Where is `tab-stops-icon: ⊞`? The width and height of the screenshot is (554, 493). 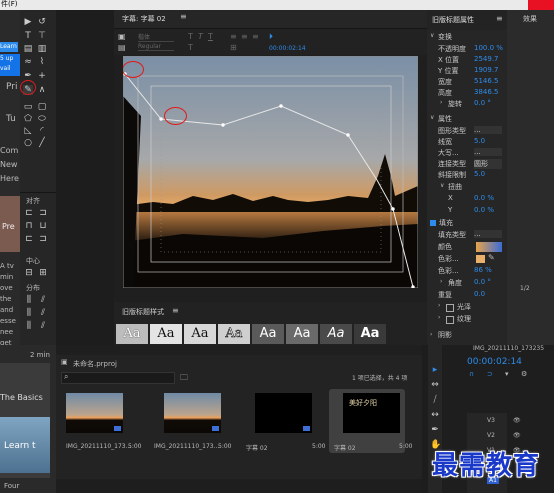
tab-stops-icon: ⊞ is located at coordinates (233, 47).